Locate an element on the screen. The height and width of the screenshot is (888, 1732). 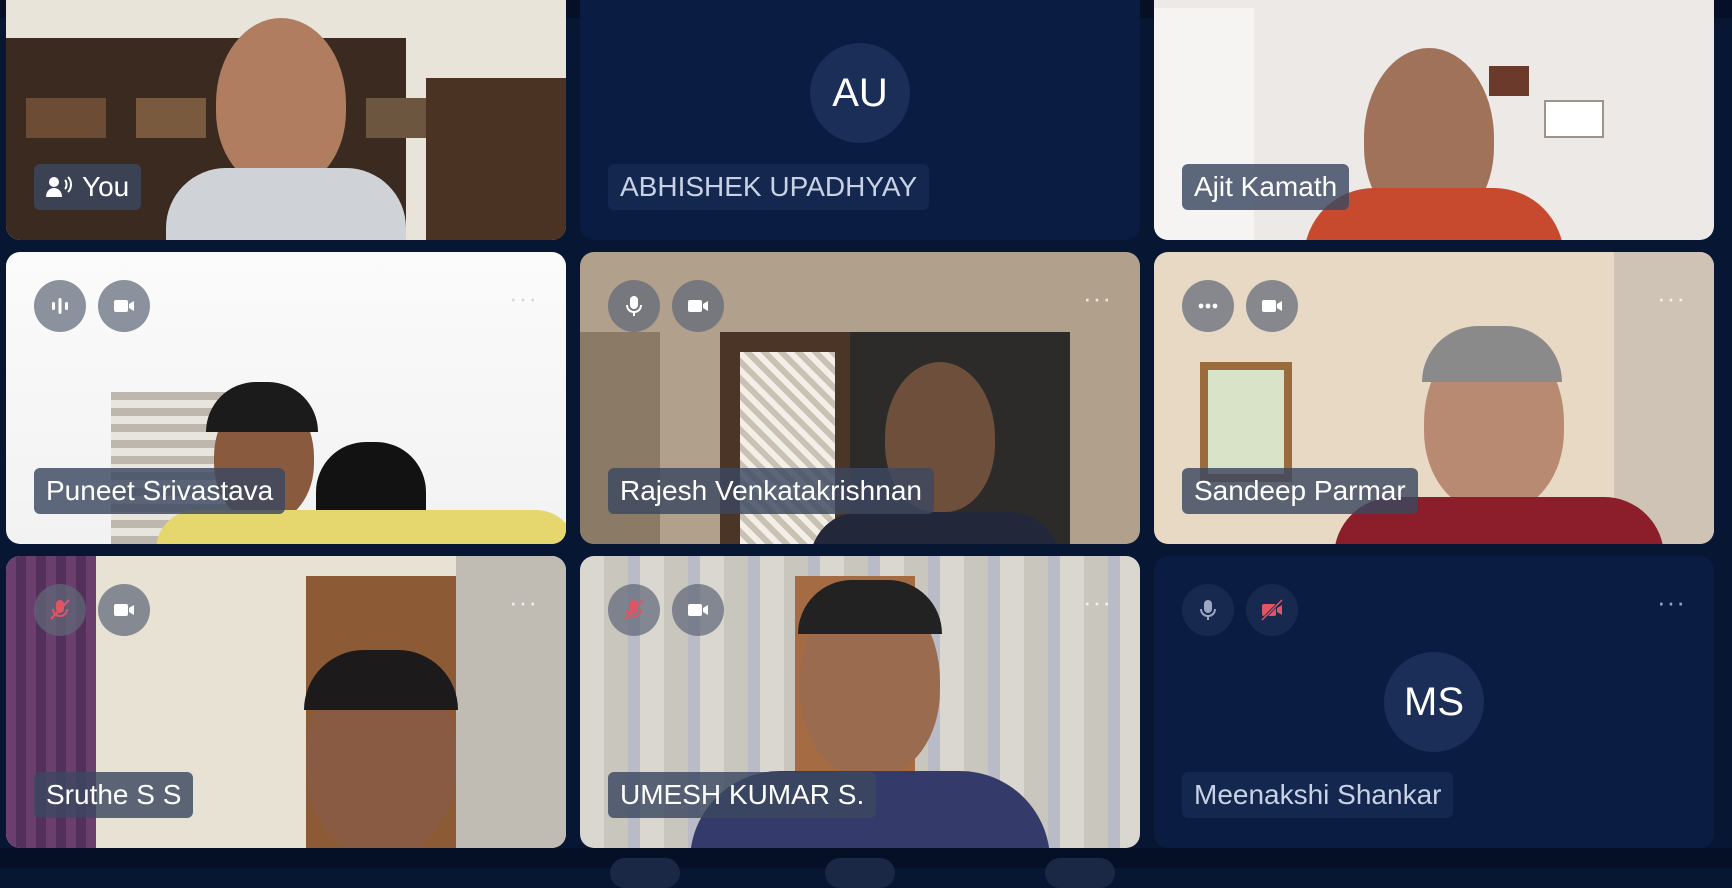
avatar: MS is located at coordinates (1434, 702).